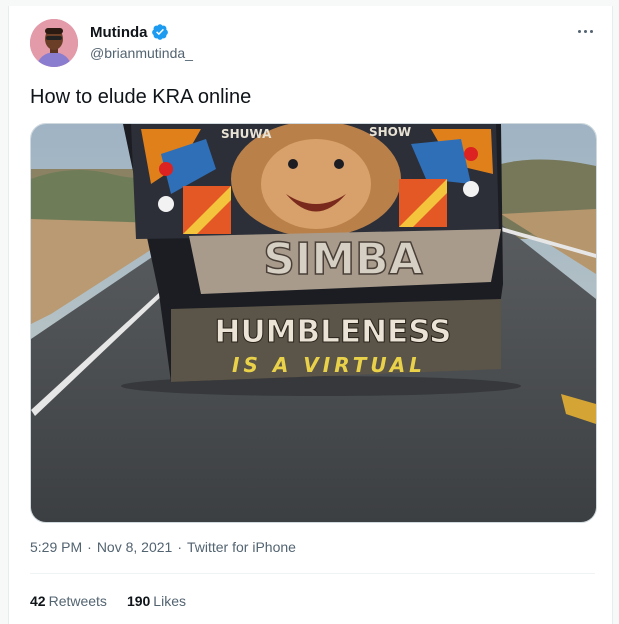 Image resolution: width=619 pixels, height=624 pixels. I want to click on user-handle: @brianmutinda_, so click(141, 53).